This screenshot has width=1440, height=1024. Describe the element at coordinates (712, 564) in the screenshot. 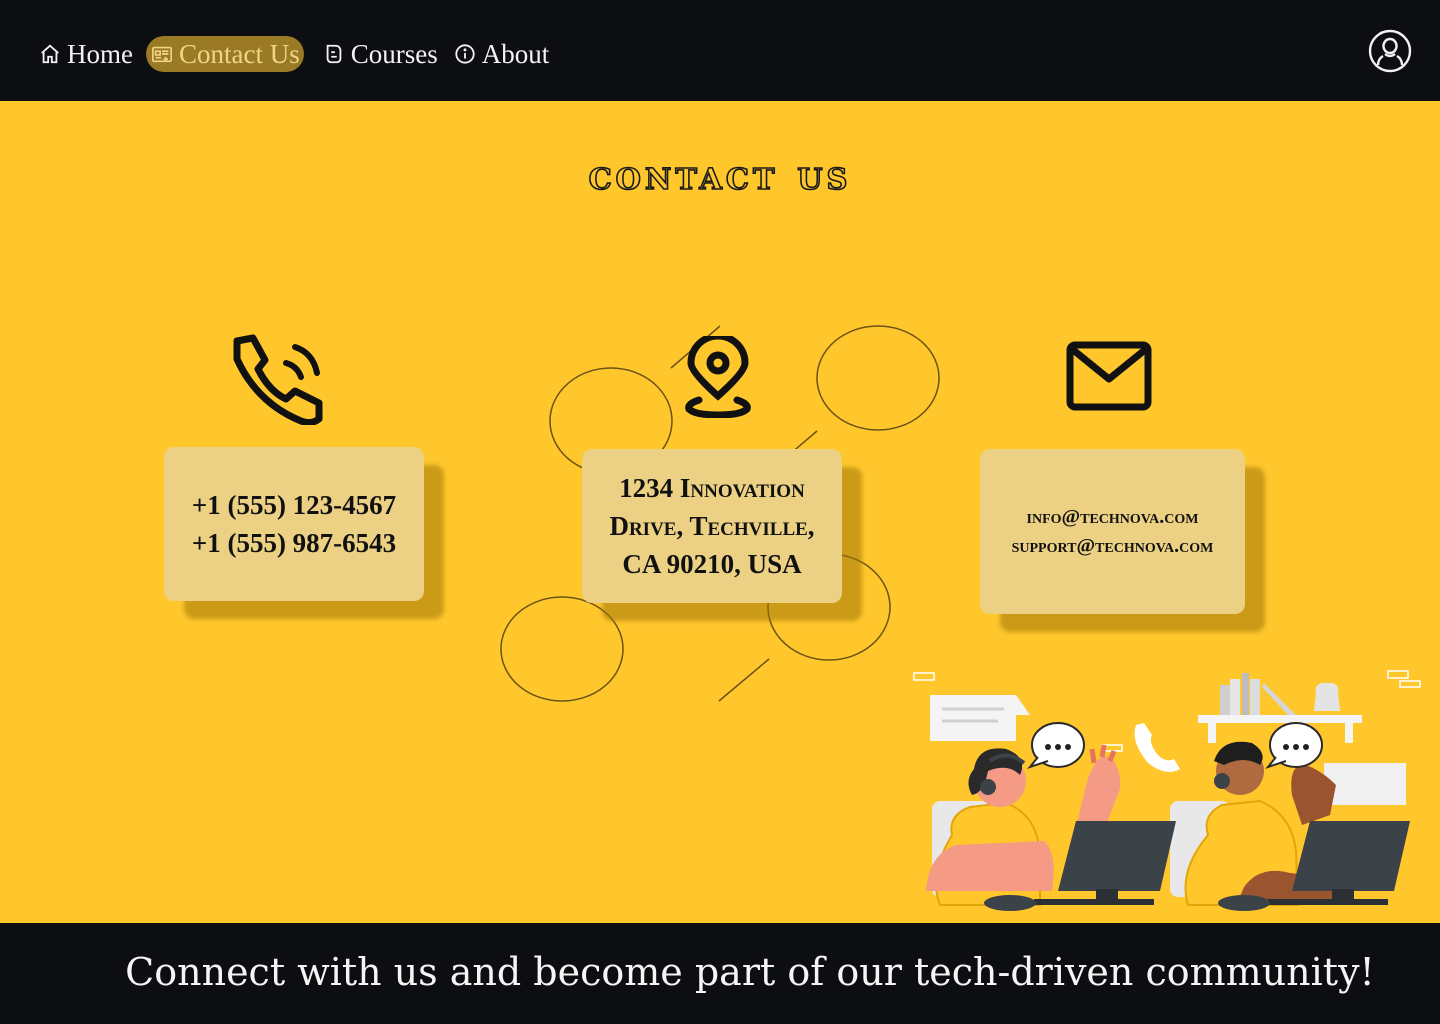

I see `address-line-3: CA 90210, USA` at that location.